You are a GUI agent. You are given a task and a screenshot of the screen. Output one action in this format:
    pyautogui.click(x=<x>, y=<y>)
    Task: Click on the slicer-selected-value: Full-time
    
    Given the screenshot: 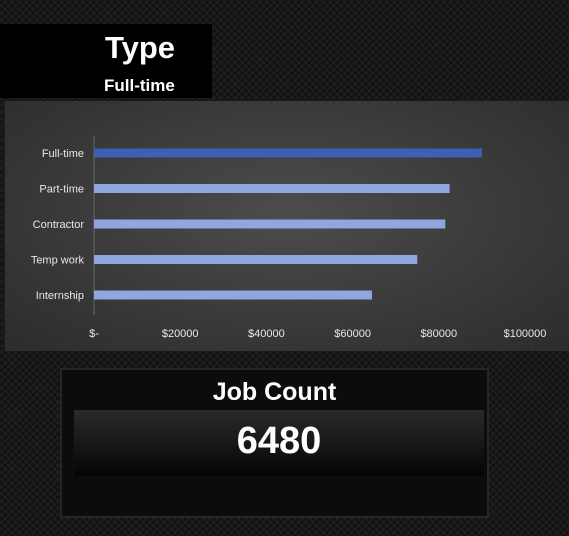 What is the action you would take?
    pyautogui.click(x=139, y=86)
    